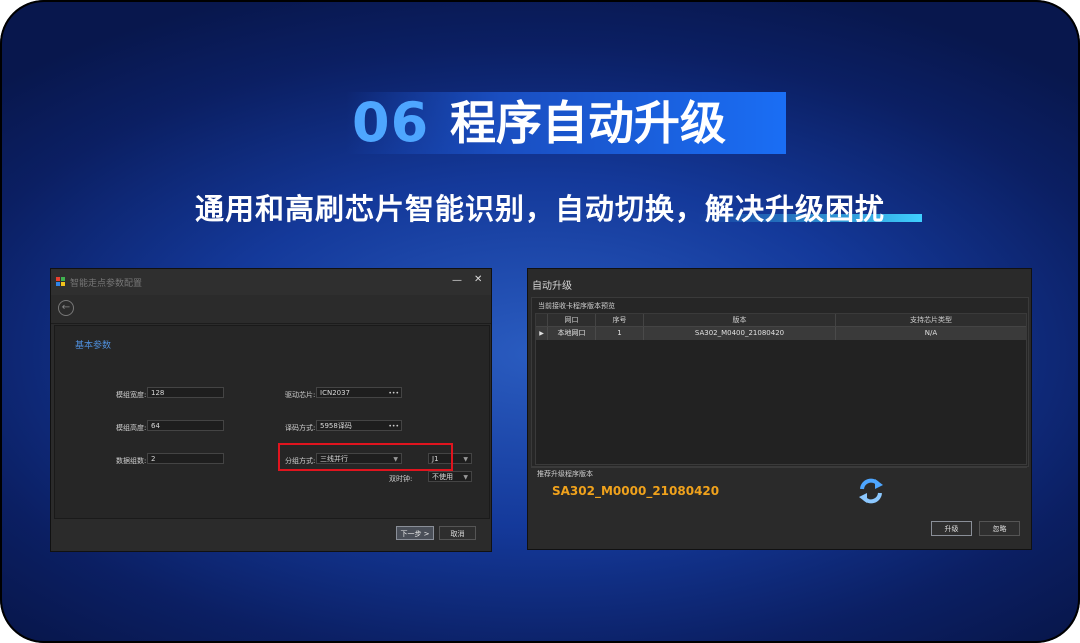 Image resolution: width=1080 pixels, height=643 pixels. What do you see at coordinates (565, 474) in the screenshot?
I see `recommend-label: 推荐升级程序版本` at bounding box center [565, 474].